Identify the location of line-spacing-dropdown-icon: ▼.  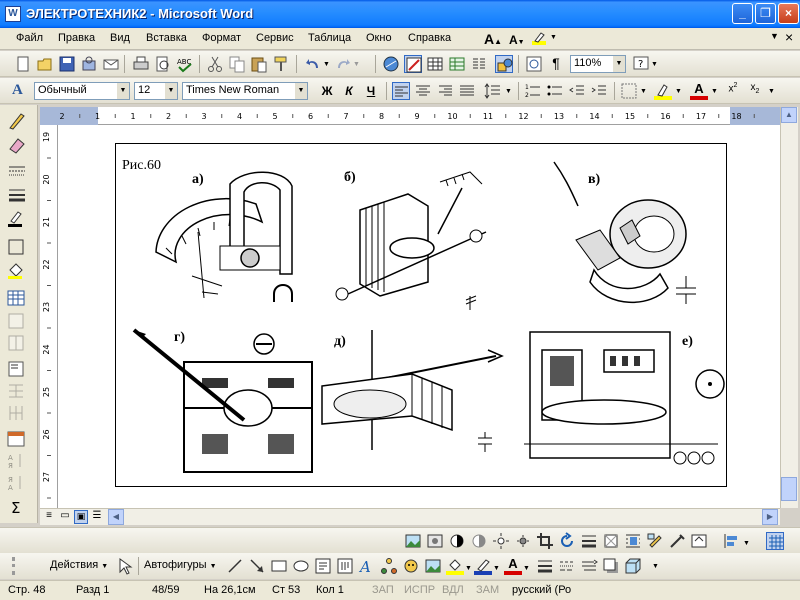
(508, 91).